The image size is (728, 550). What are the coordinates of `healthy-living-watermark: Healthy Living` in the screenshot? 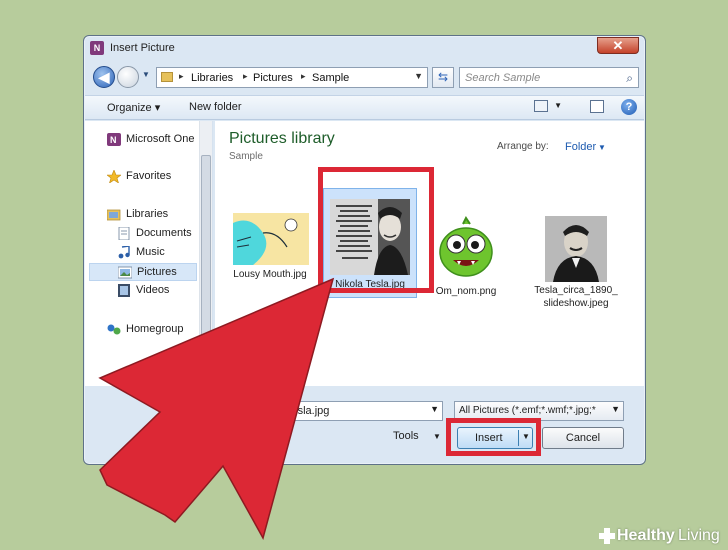 It's located at (661, 537).